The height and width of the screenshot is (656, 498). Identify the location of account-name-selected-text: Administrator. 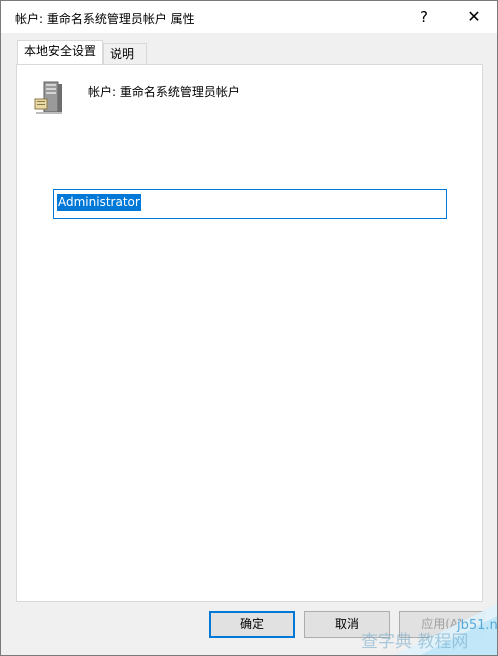
(99, 202).